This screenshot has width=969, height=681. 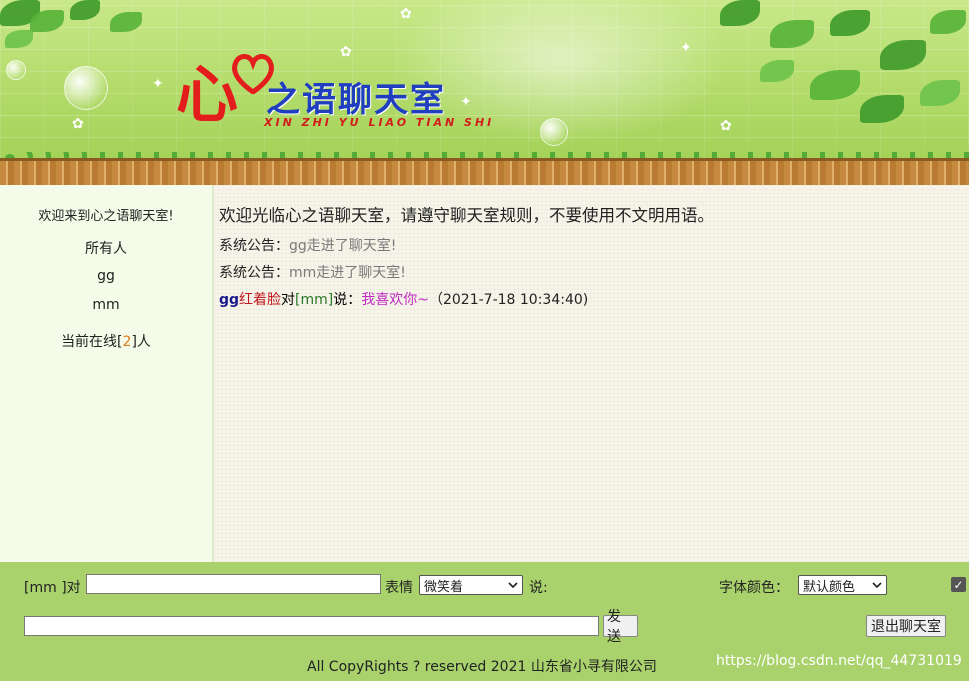 I want to click on checkmark-icon: ✓, so click(x=958, y=584).